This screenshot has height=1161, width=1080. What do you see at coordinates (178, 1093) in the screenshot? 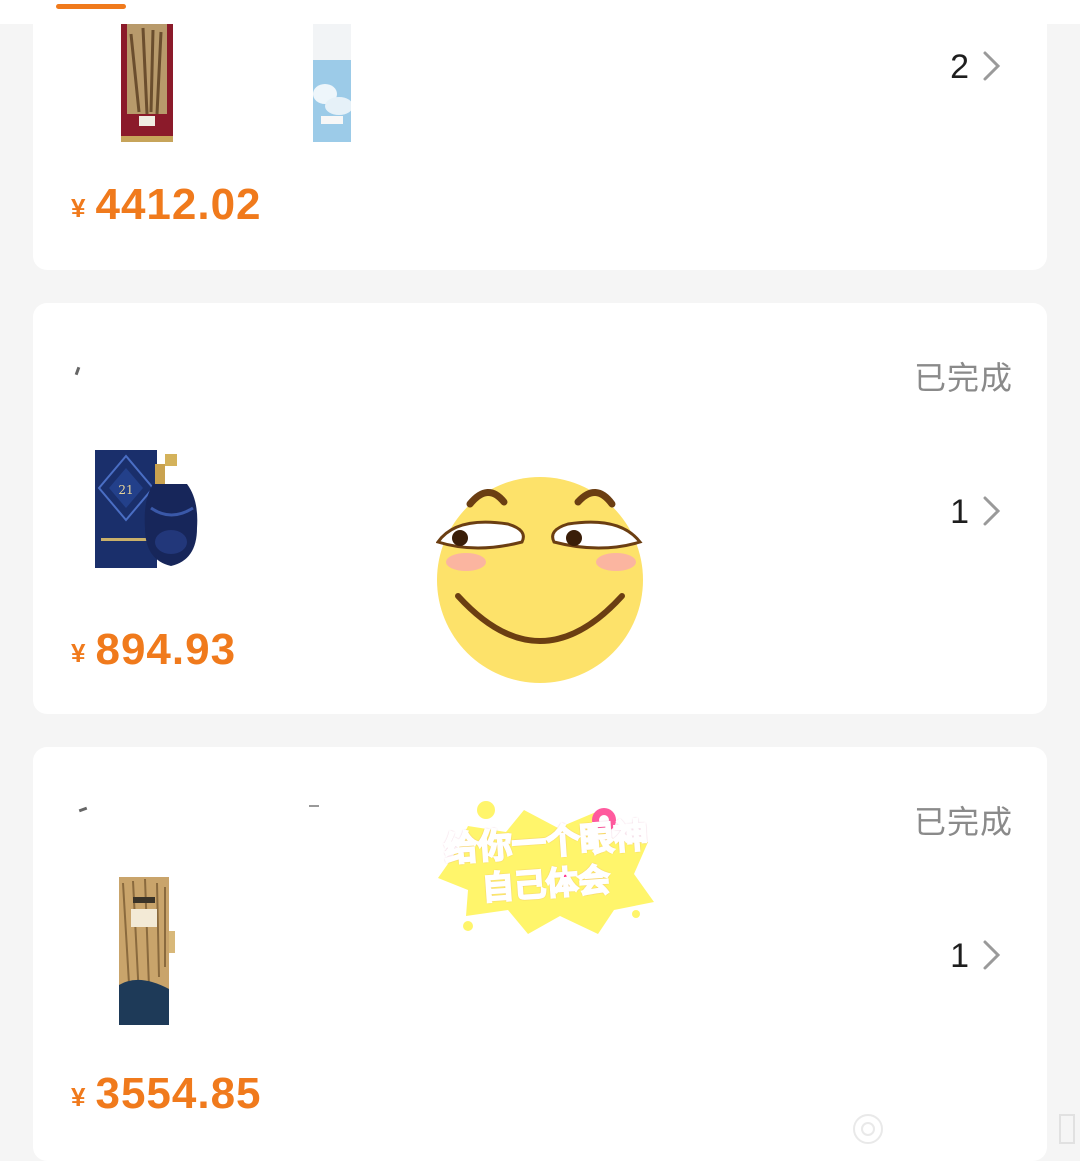
I see `price-amount: 3554.85` at bounding box center [178, 1093].